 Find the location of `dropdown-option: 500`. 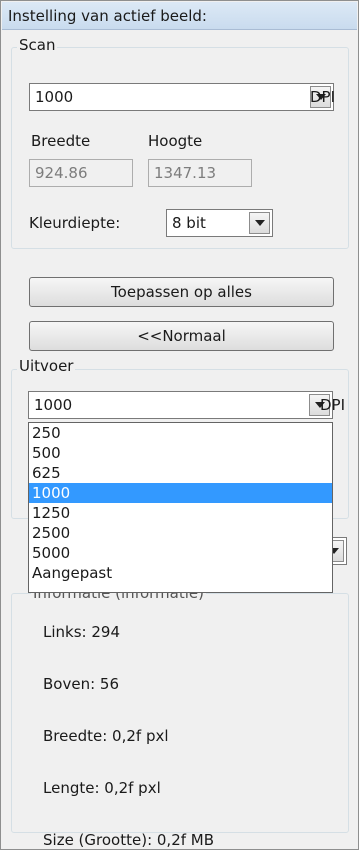

dropdown-option: 500 is located at coordinates (180, 453).